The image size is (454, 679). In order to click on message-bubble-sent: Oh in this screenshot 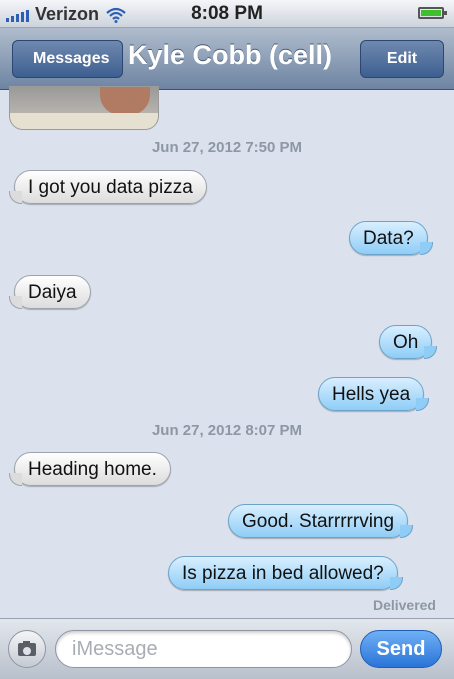, I will do `click(408, 342)`.